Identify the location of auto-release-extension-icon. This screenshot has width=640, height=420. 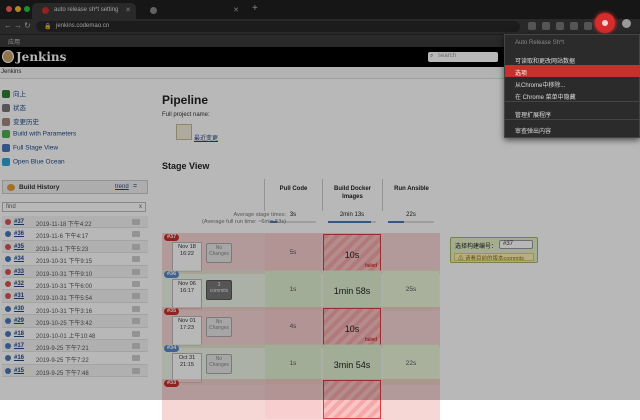
(605, 23).